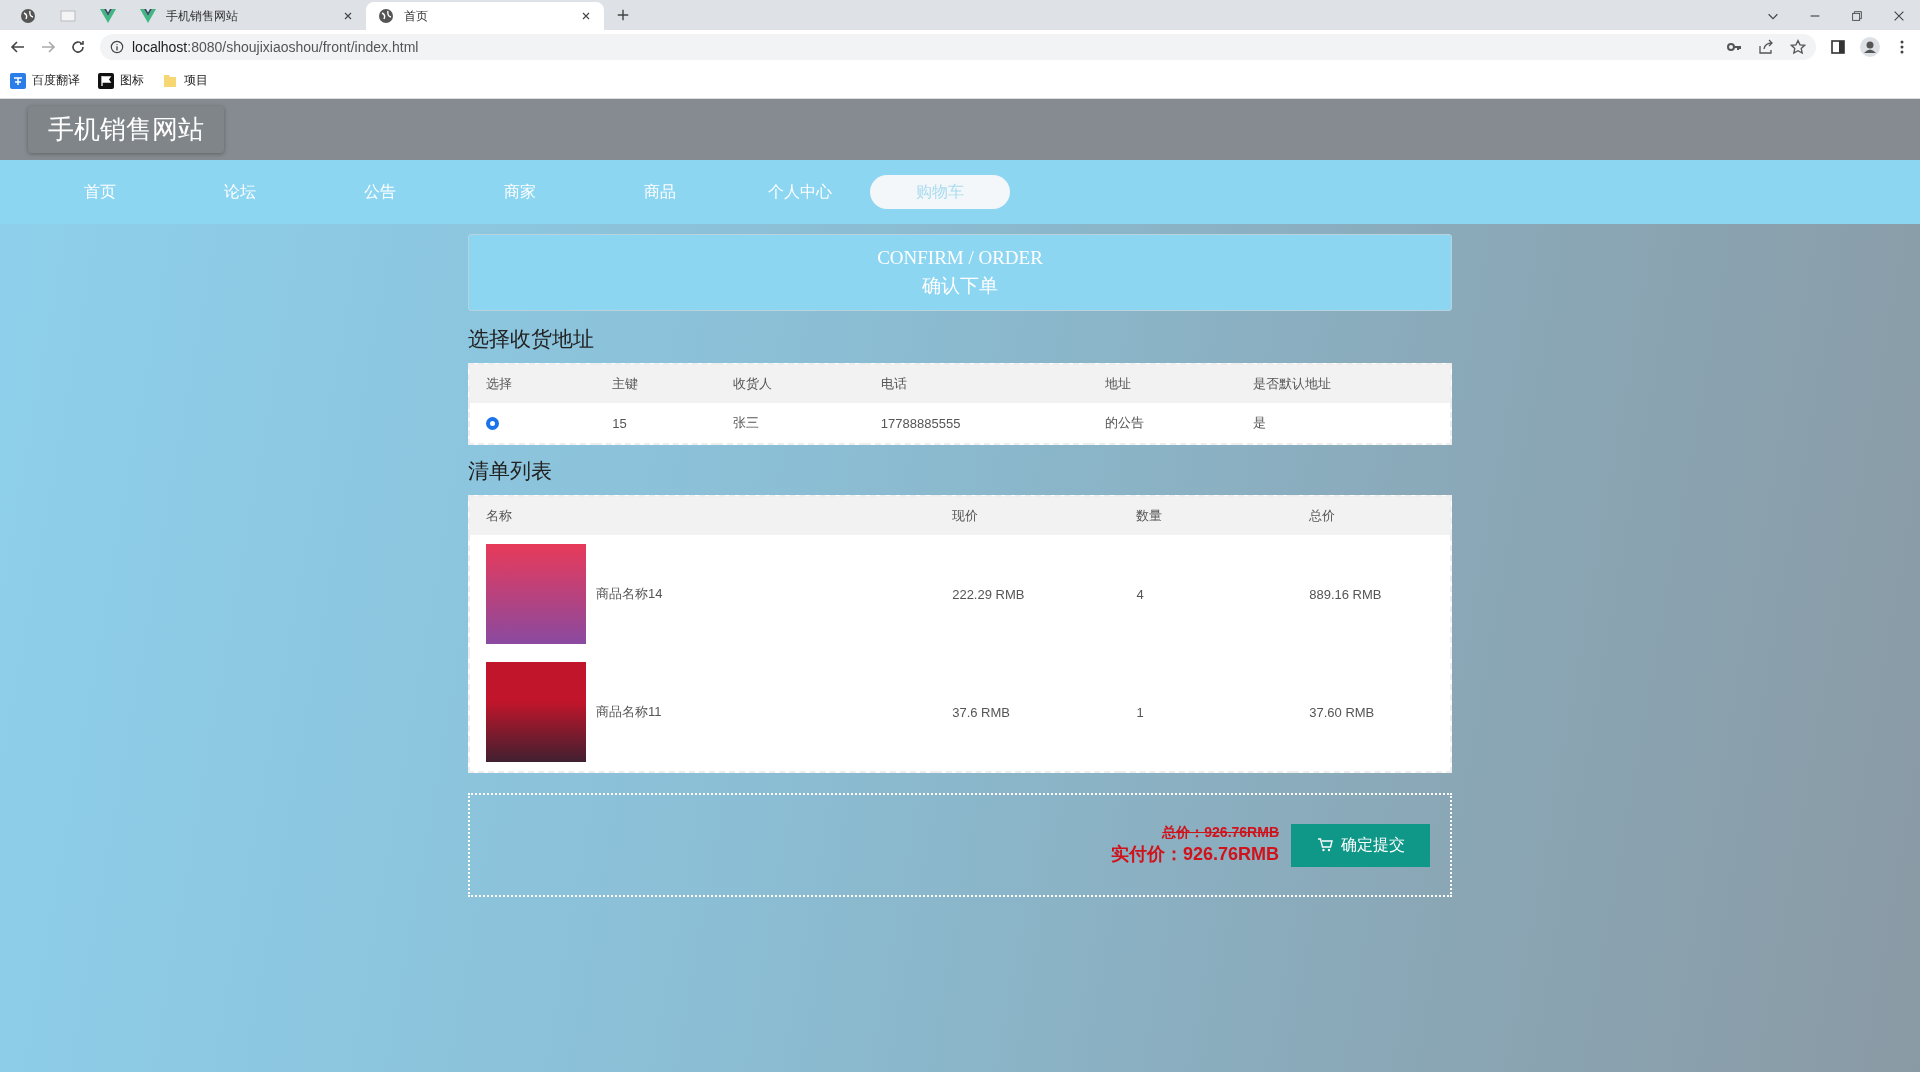  I want to click on browser-tab: 首页, so click(485, 16).